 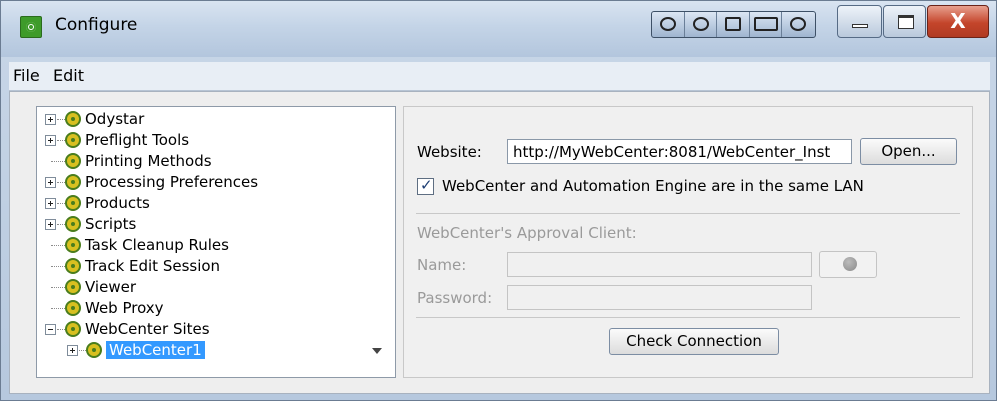 I want to click on same-lan-checkbox: ✓, so click(x=425, y=185).